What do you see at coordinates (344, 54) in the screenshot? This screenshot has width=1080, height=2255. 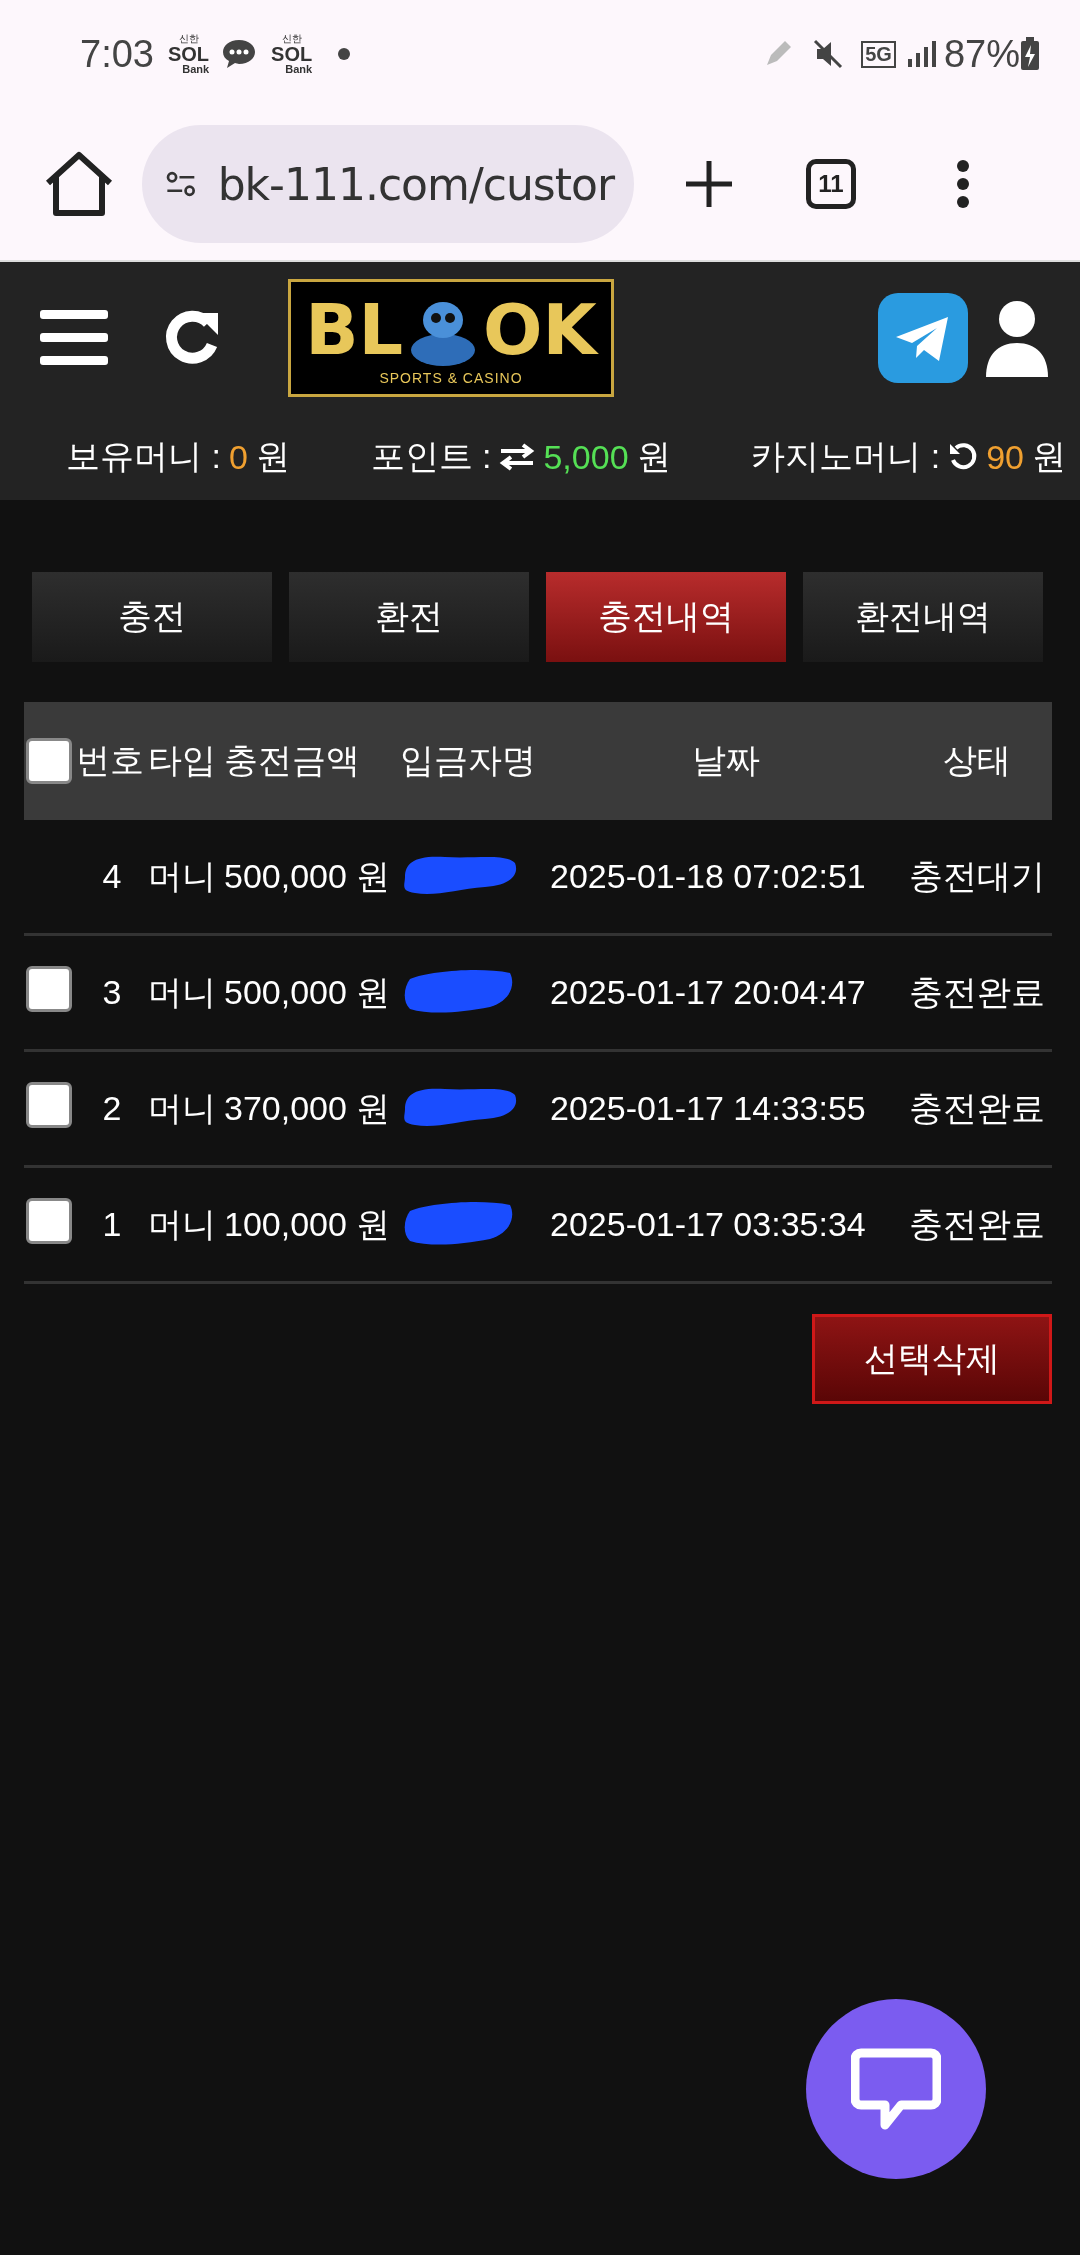 I see `dot-icon` at bounding box center [344, 54].